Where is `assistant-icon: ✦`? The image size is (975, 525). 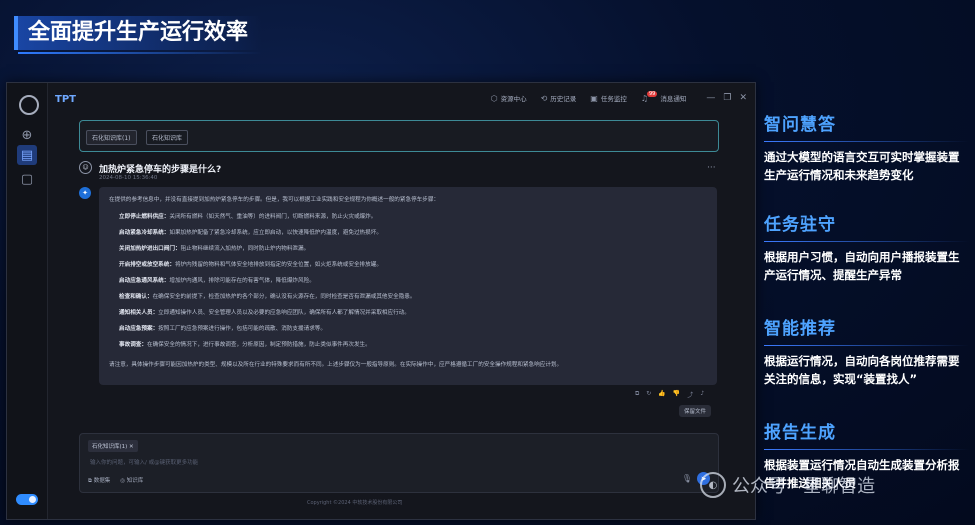 assistant-icon: ✦ is located at coordinates (85, 193).